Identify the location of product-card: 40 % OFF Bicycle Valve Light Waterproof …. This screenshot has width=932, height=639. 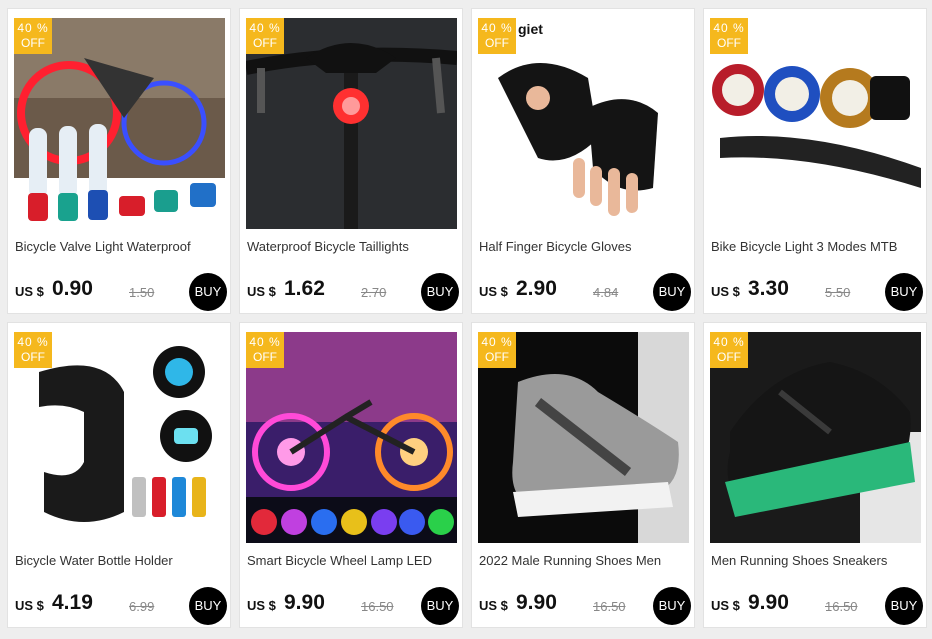
(119, 161).